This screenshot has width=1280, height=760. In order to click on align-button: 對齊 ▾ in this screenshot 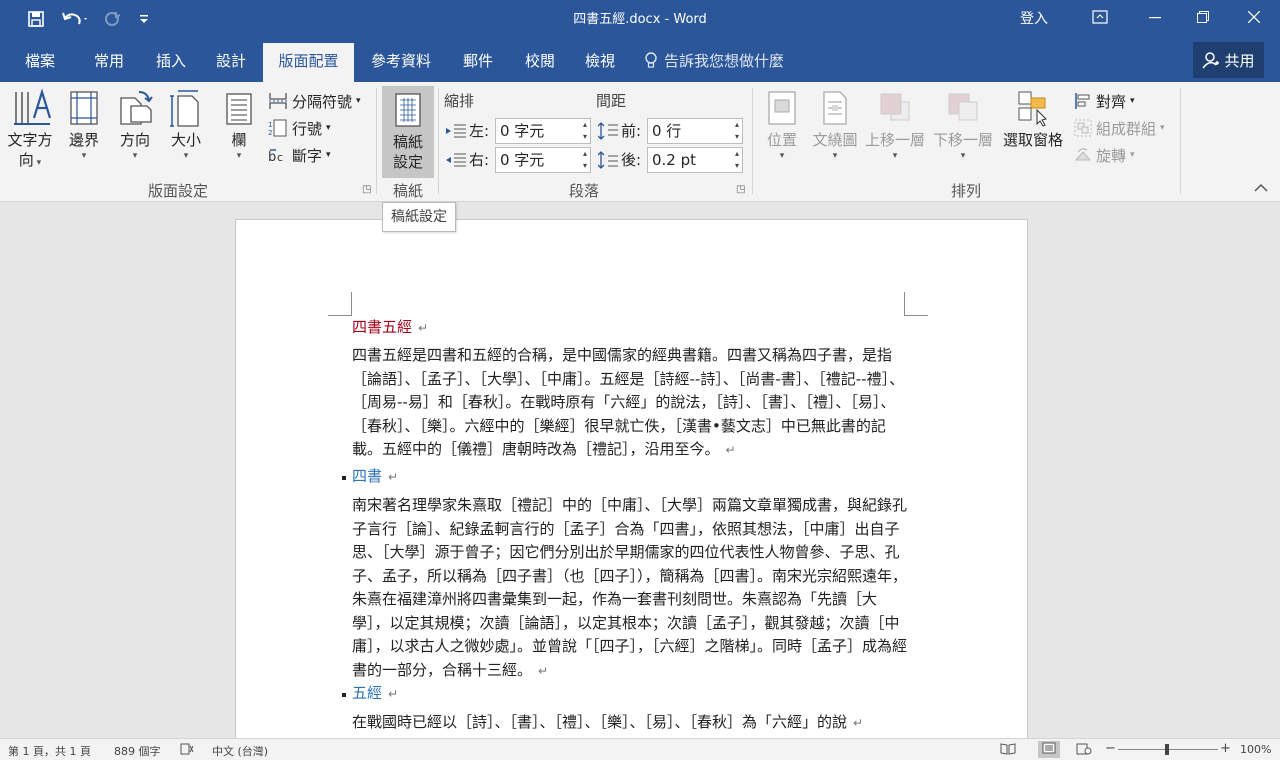, I will do `click(1104, 101)`.